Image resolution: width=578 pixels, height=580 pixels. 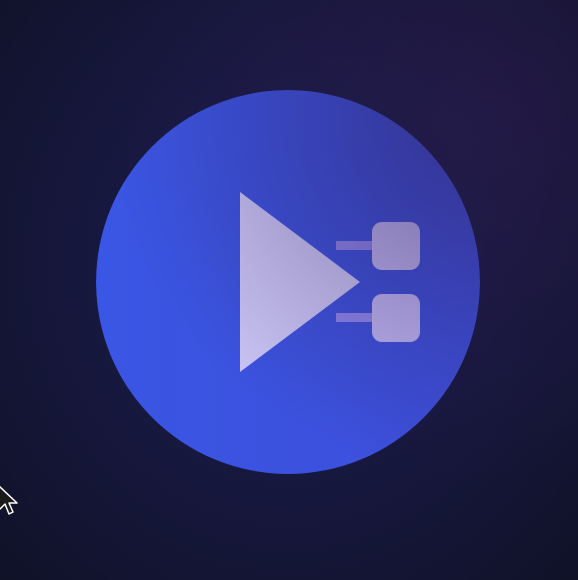 I want to click on cursor-arrow-shape, so click(x=9, y=500).